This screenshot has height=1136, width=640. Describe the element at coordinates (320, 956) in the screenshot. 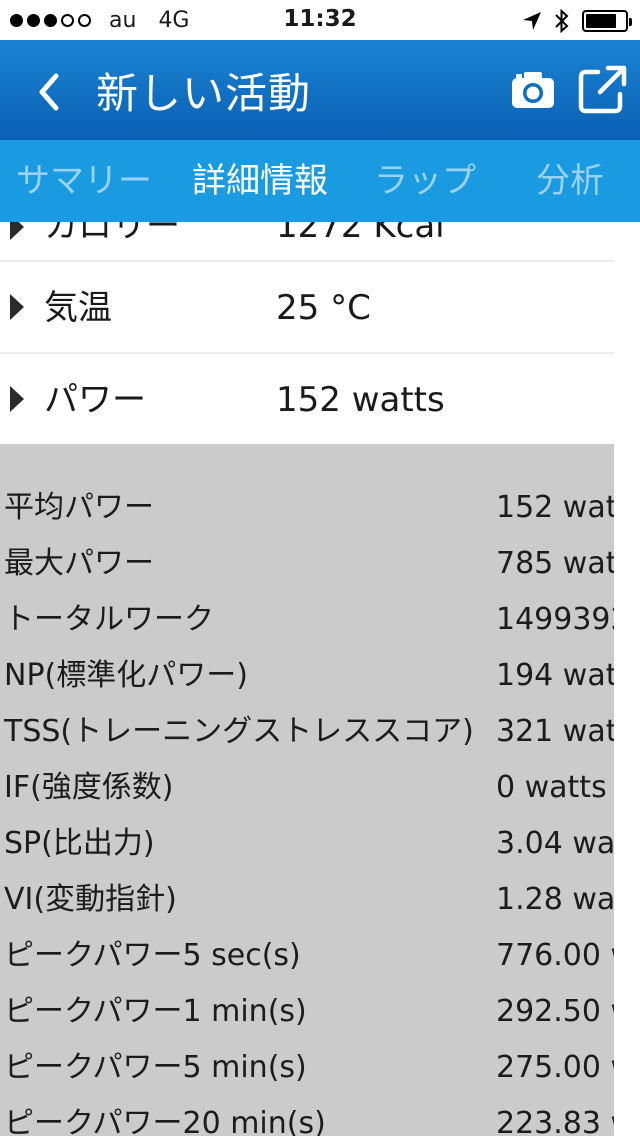

I see `power-detail-row: ピークパワー5 sec(s)776.00 watts` at that location.